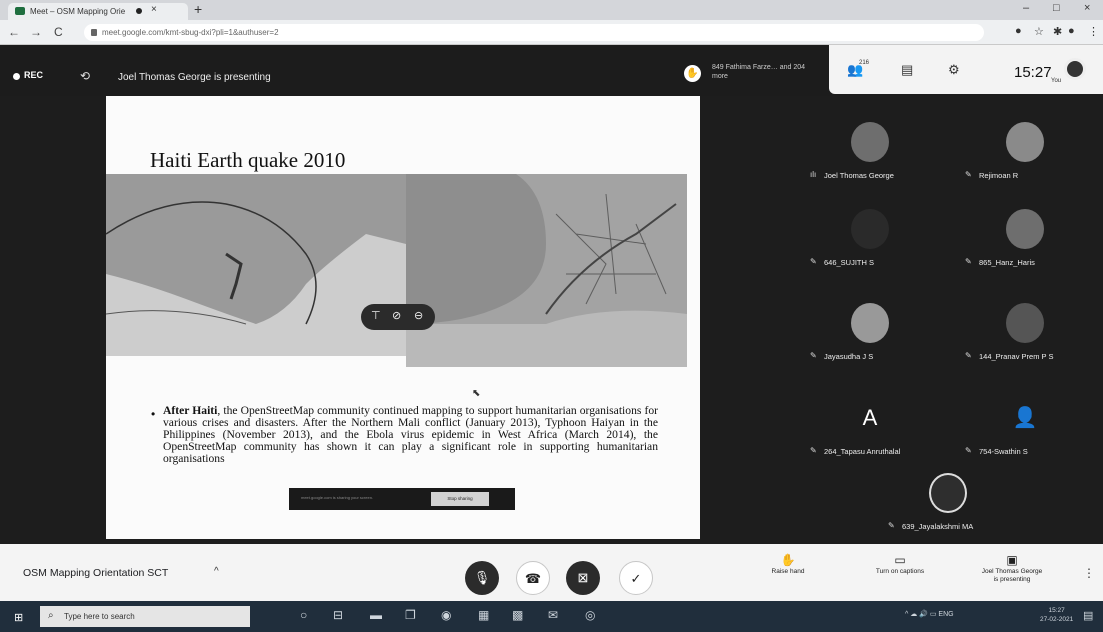 The width and height of the screenshot is (1103, 632). What do you see at coordinates (338, 615) in the screenshot?
I see `task-view-icon: ⊟` at bounding box center [338, 615].